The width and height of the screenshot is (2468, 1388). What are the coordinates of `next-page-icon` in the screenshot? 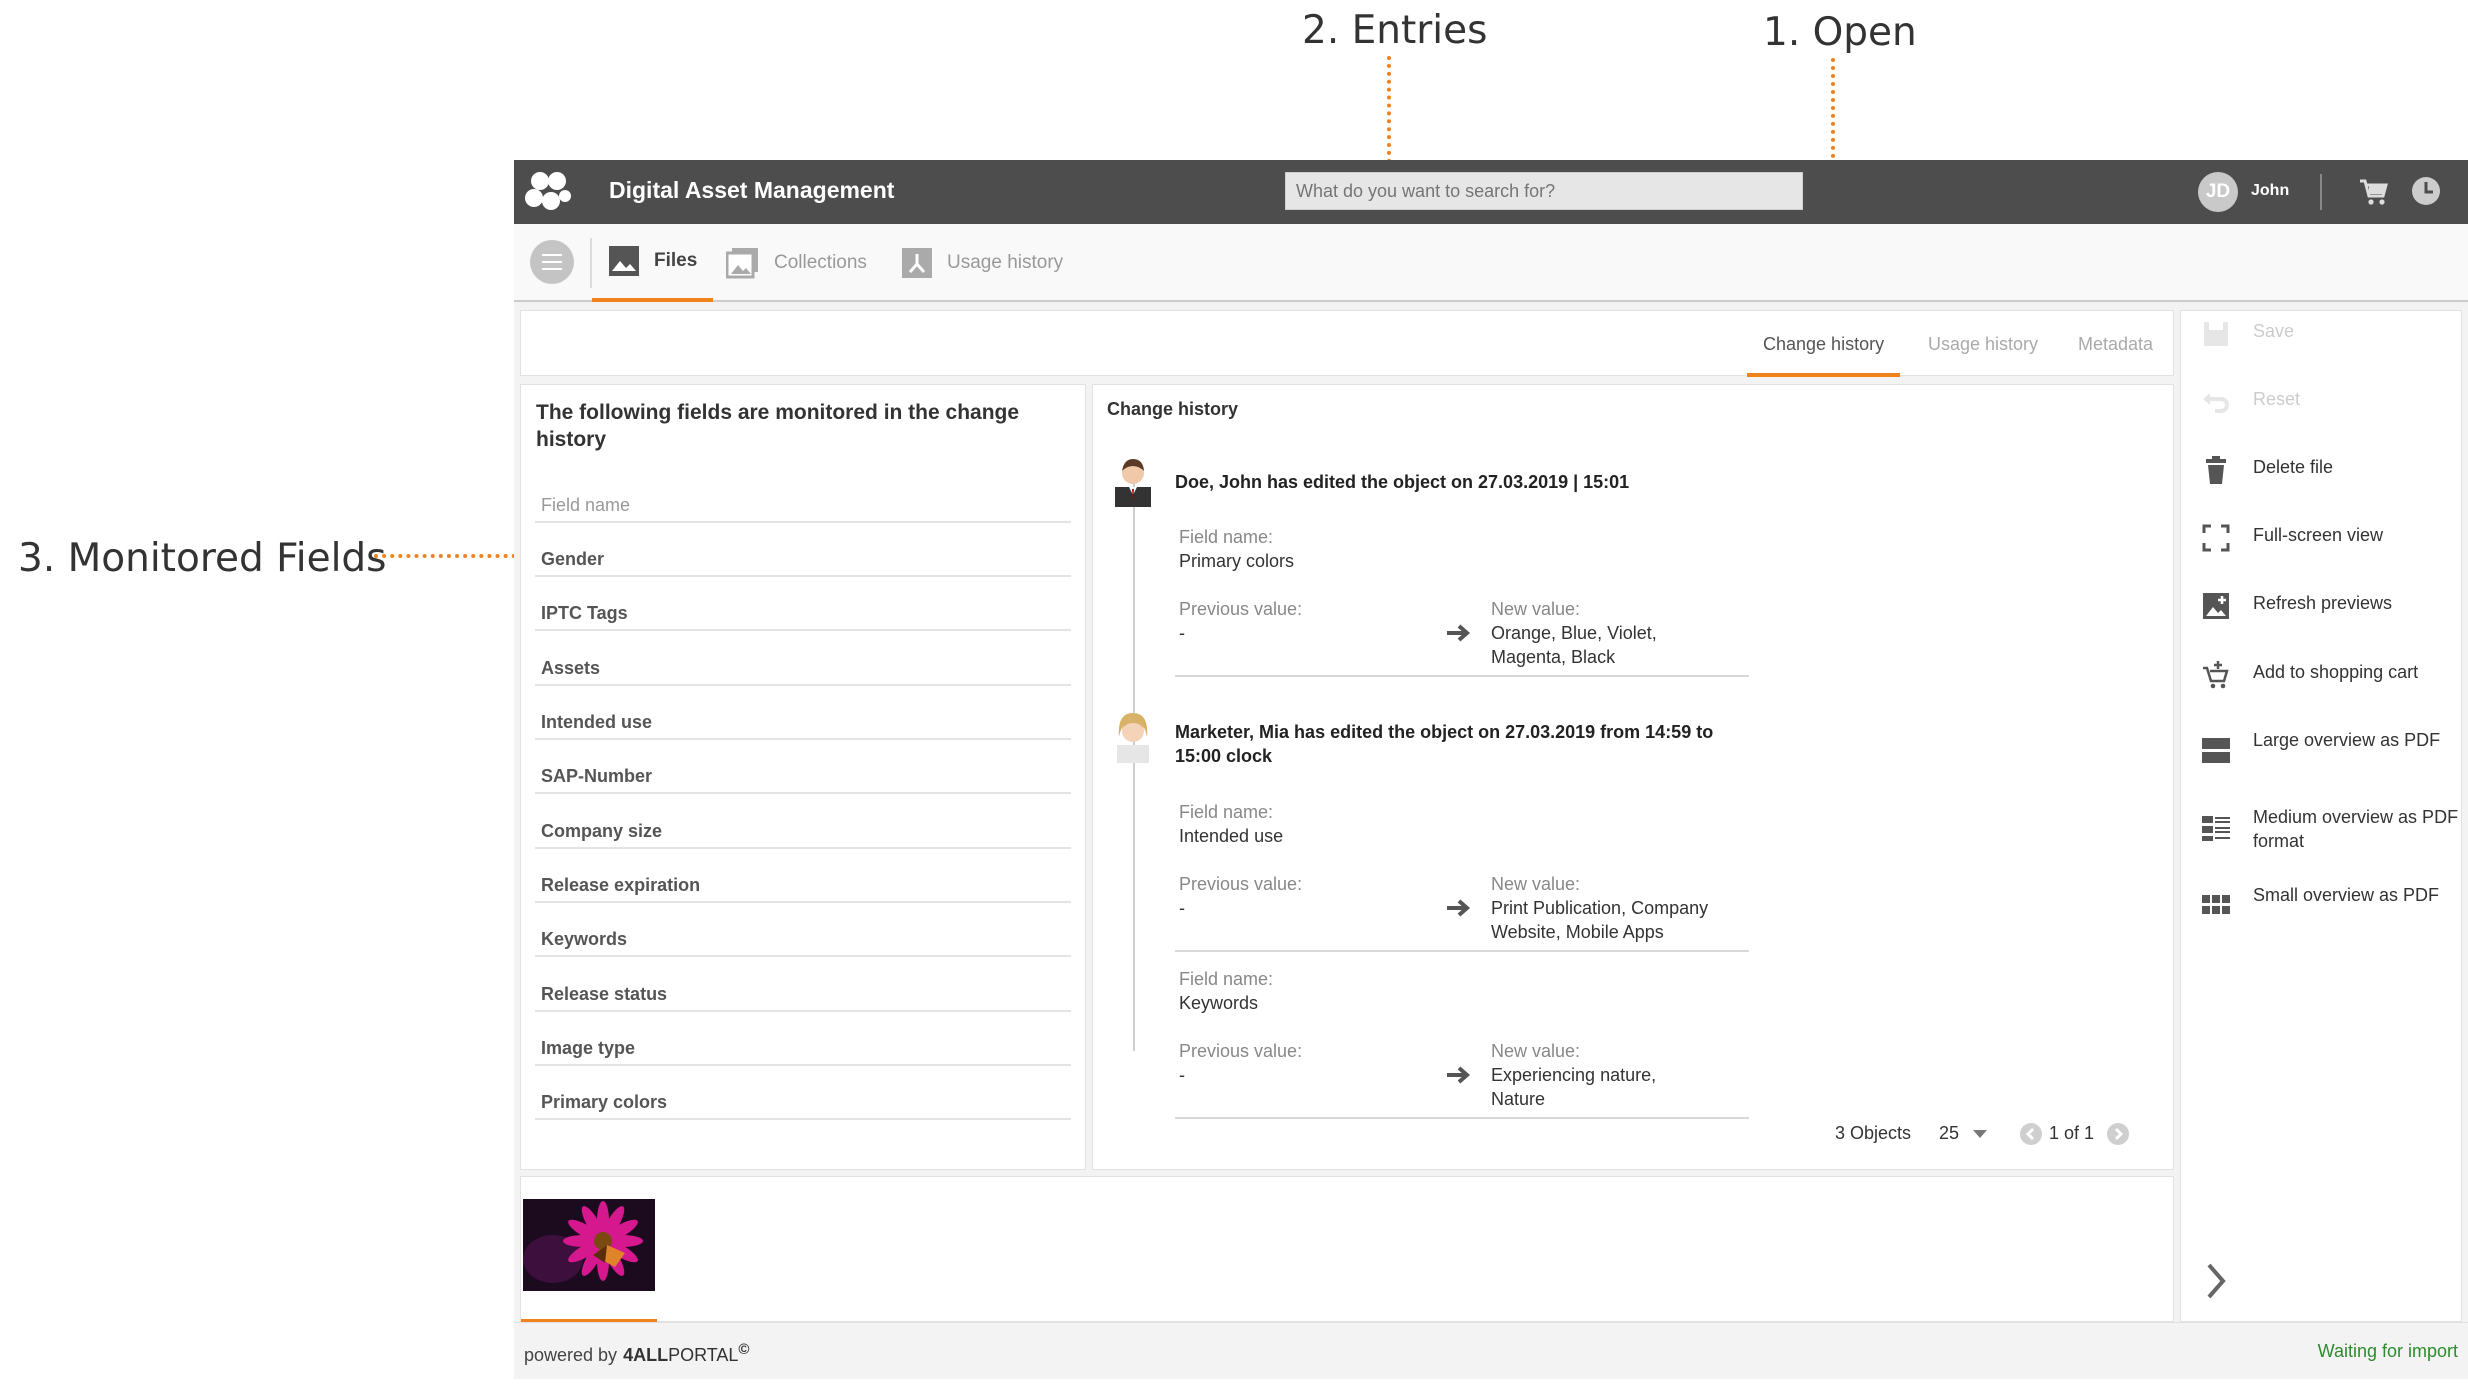 It's located at (2118, 1134).